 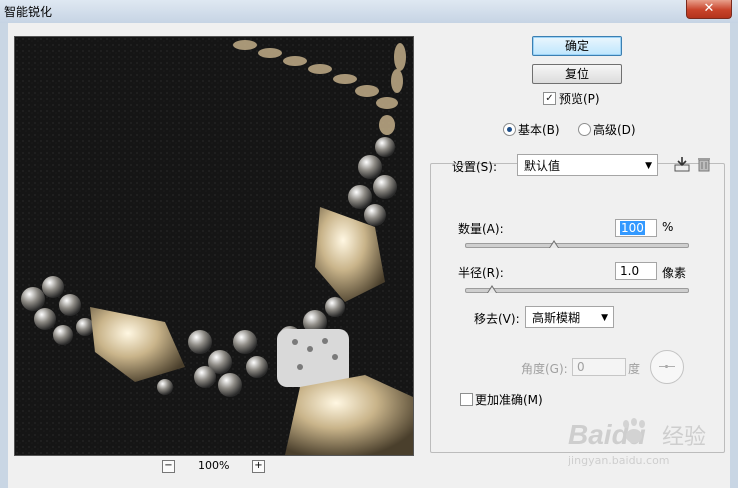 What do you see at coordinates (587, 165) in the screenshot?
I see `settings-select: 默认值 ▼` at bounding box center [587, 165].